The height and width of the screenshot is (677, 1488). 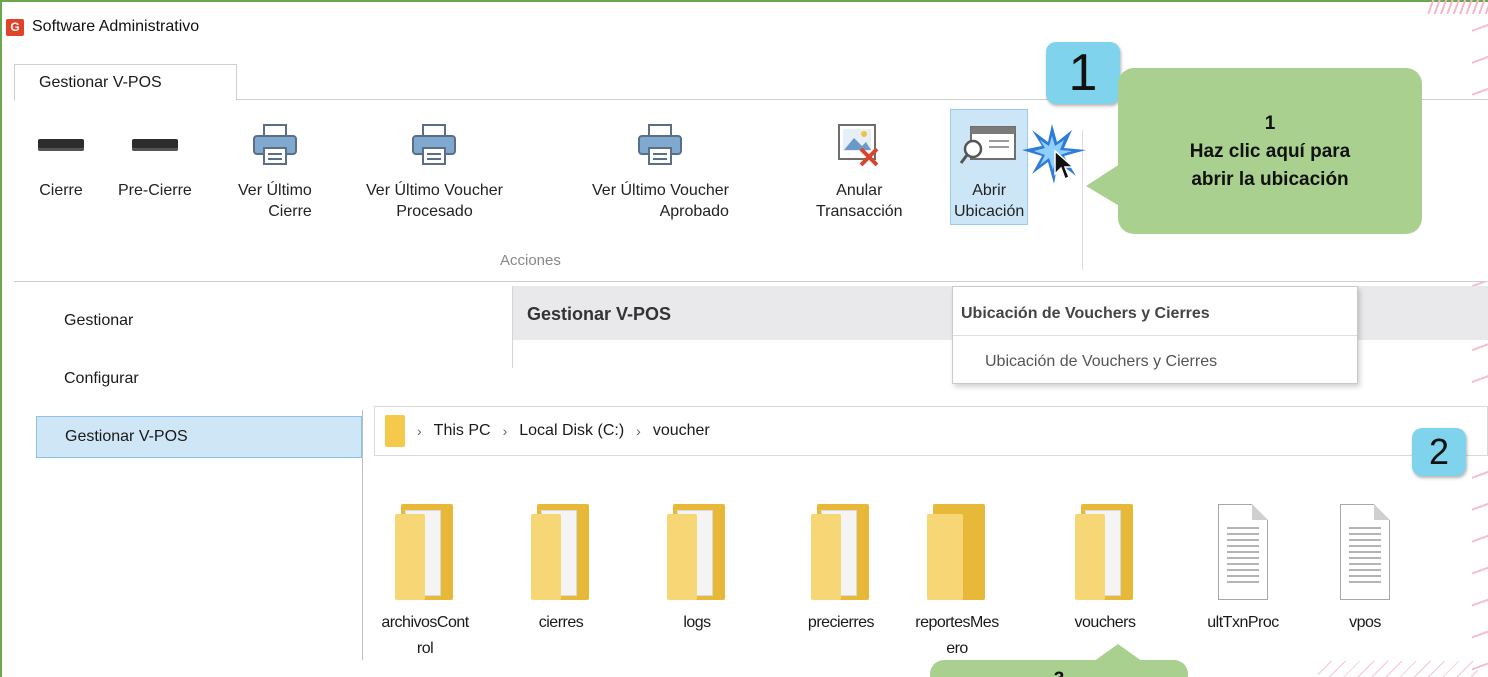 I want to click on abrir-ubicacion-label: Abrir Ubicación, so click(x=989, y=201).